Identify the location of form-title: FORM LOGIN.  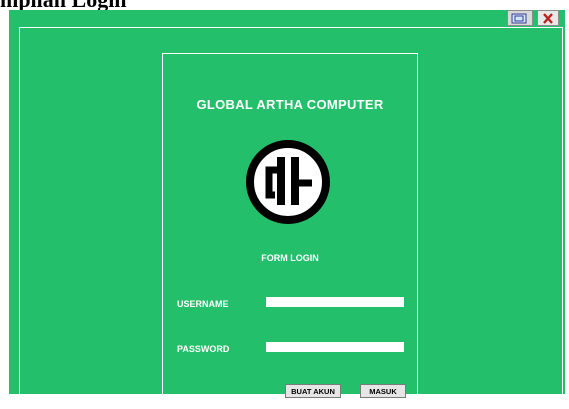
(290, 258).